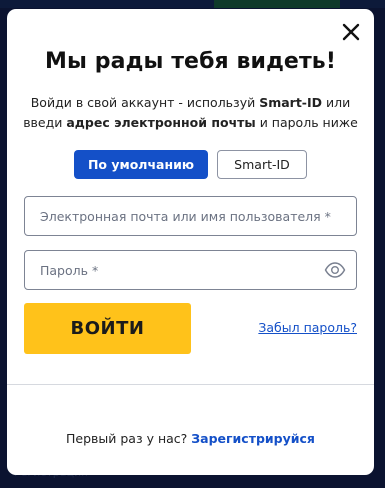  I want to click on close-icon, so click(351, 32).